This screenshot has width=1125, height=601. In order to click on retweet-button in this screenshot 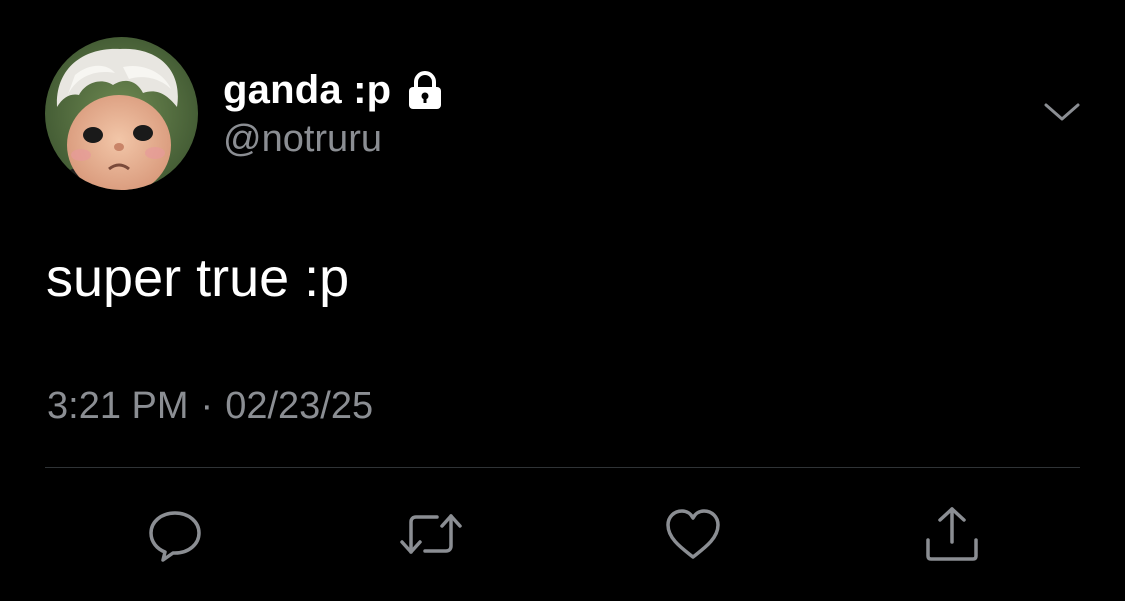, I will do `click(431, 534)`.